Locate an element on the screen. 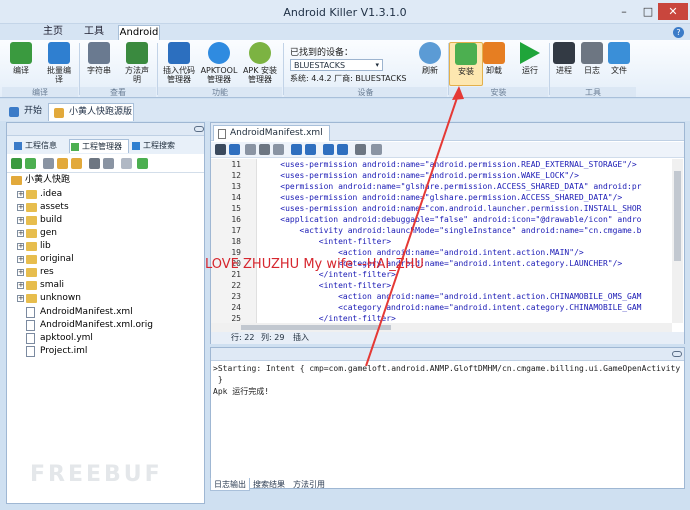 The width and height of the screenshot is (690, 510). arrow-head is located at coordinates (458, 93).